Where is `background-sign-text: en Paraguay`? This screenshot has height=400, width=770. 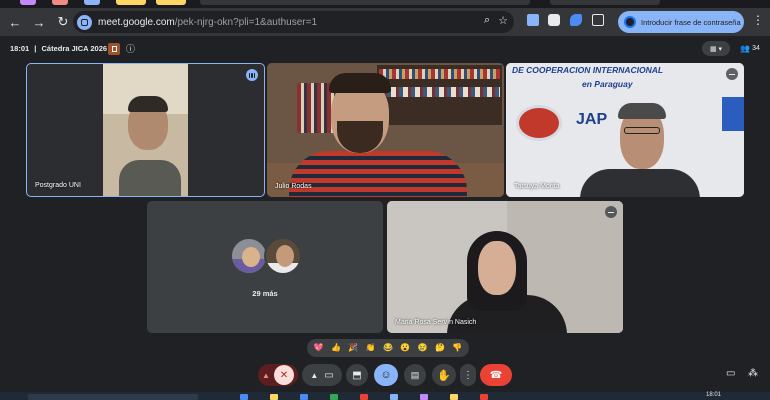
background-sign-text: en Paraguay is located at coordinates (607, 84).